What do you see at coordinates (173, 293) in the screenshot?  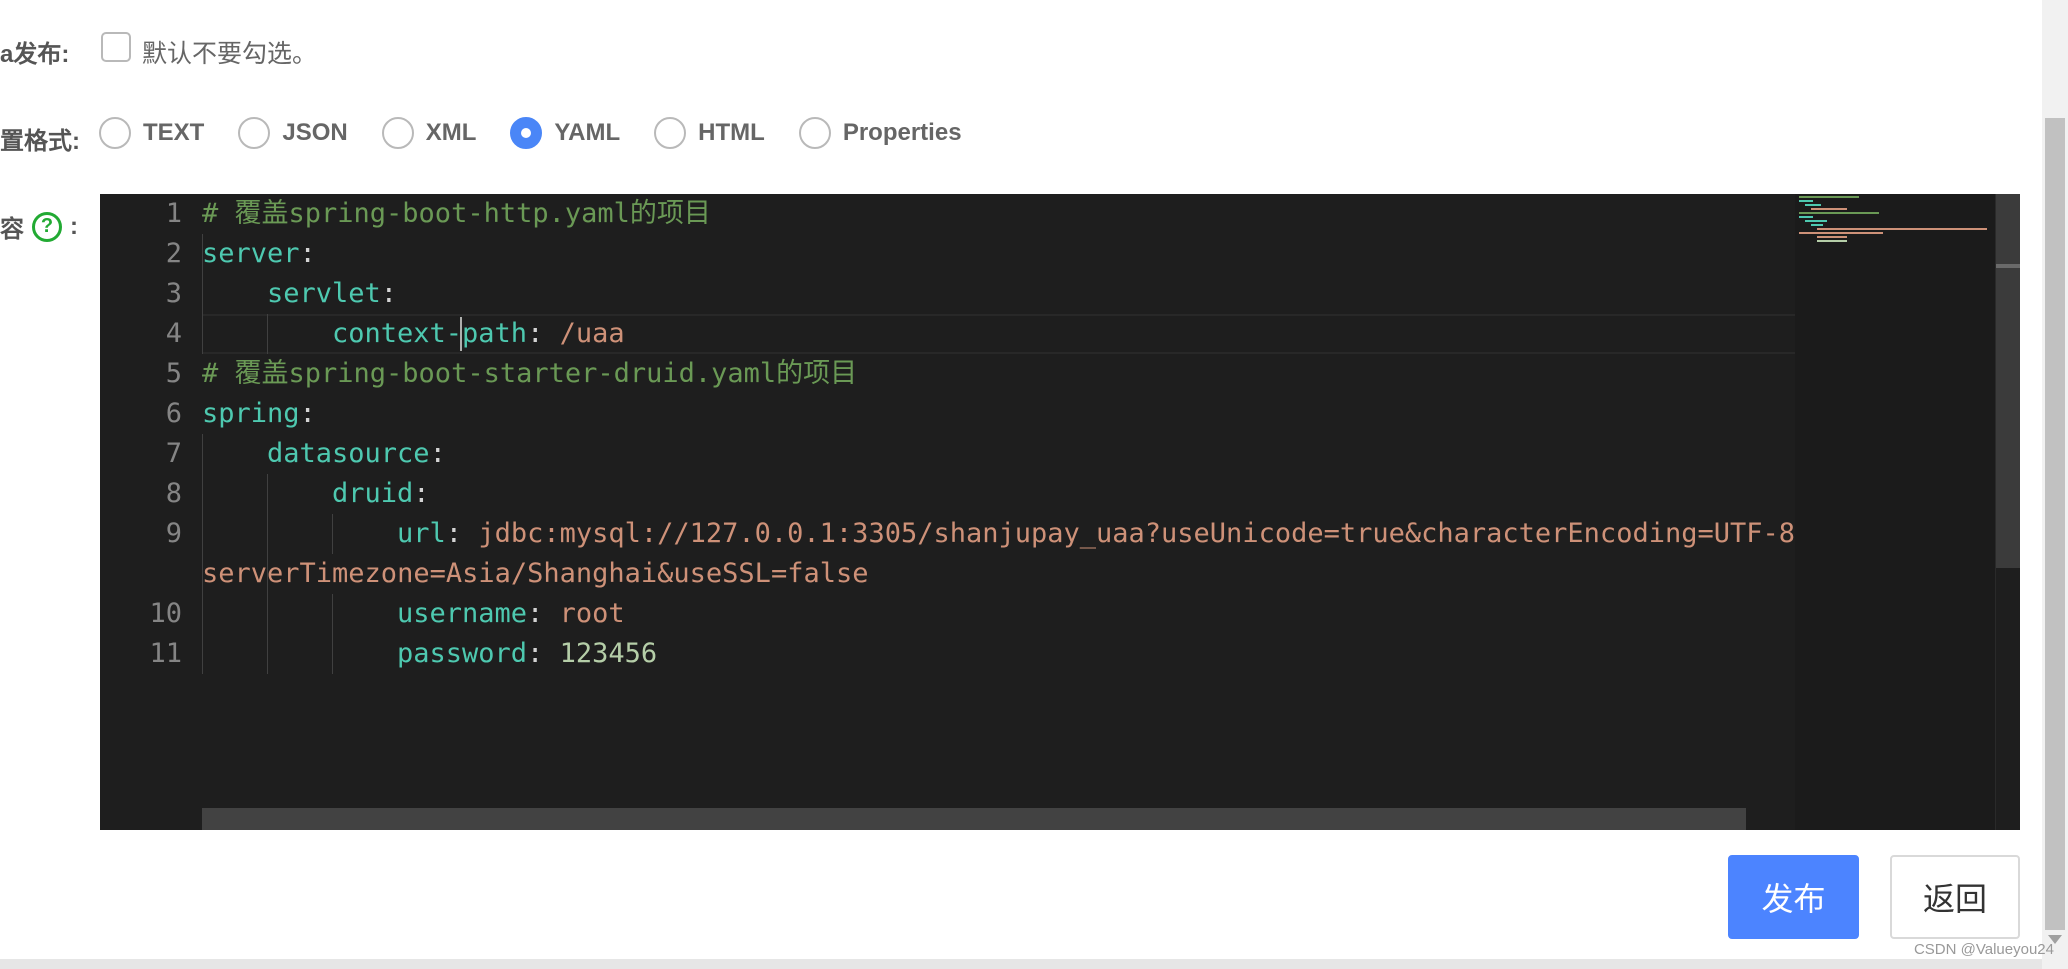 I see `line-number: 3` at bounding box center [173, 293].